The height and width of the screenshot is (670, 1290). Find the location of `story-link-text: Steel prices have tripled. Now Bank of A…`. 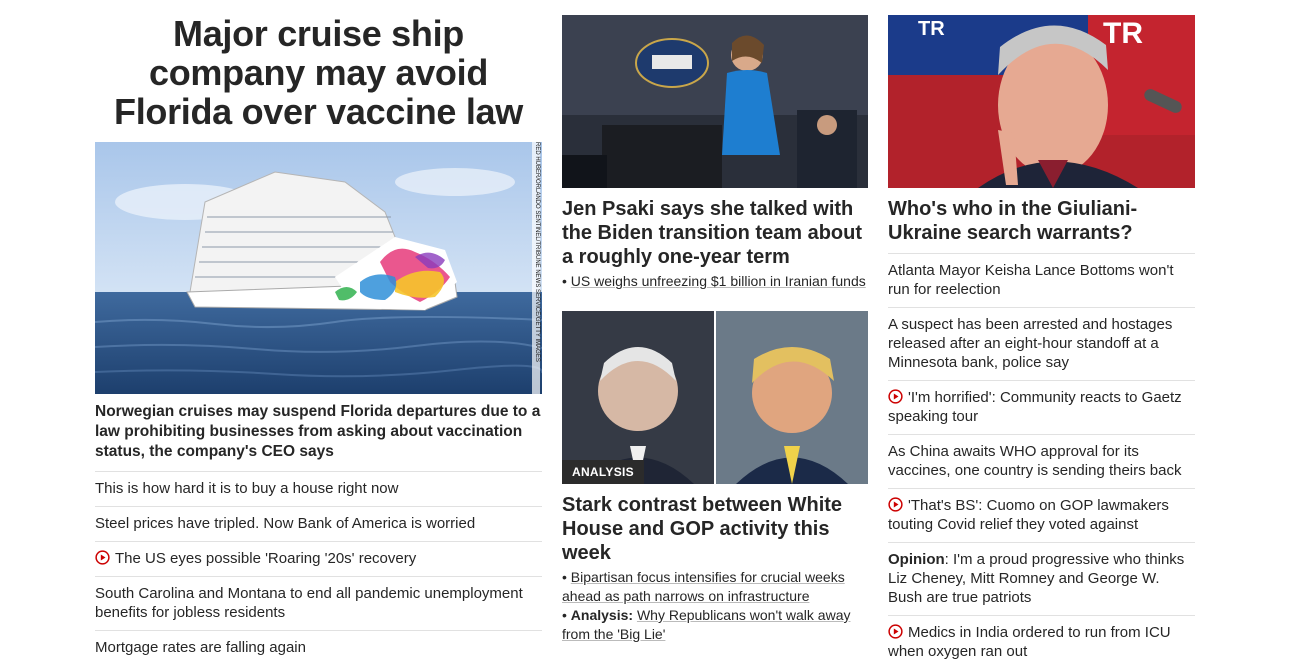

story-link-text: Steel prices have tripled. Now Bank of A… is located at coordinates (285, 523).